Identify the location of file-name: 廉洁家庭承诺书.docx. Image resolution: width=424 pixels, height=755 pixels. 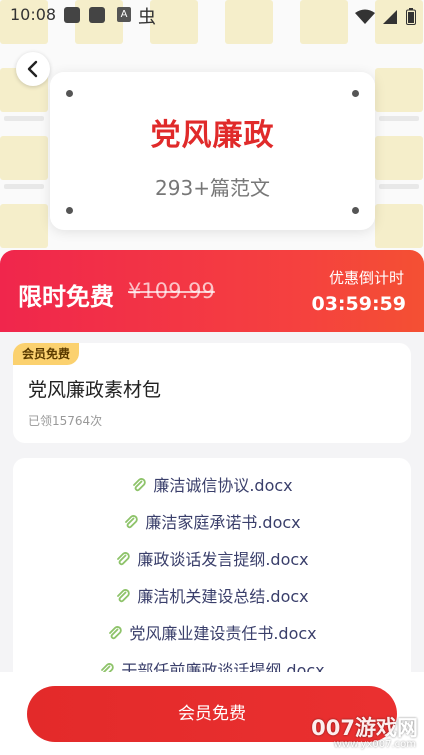
(223, 522).